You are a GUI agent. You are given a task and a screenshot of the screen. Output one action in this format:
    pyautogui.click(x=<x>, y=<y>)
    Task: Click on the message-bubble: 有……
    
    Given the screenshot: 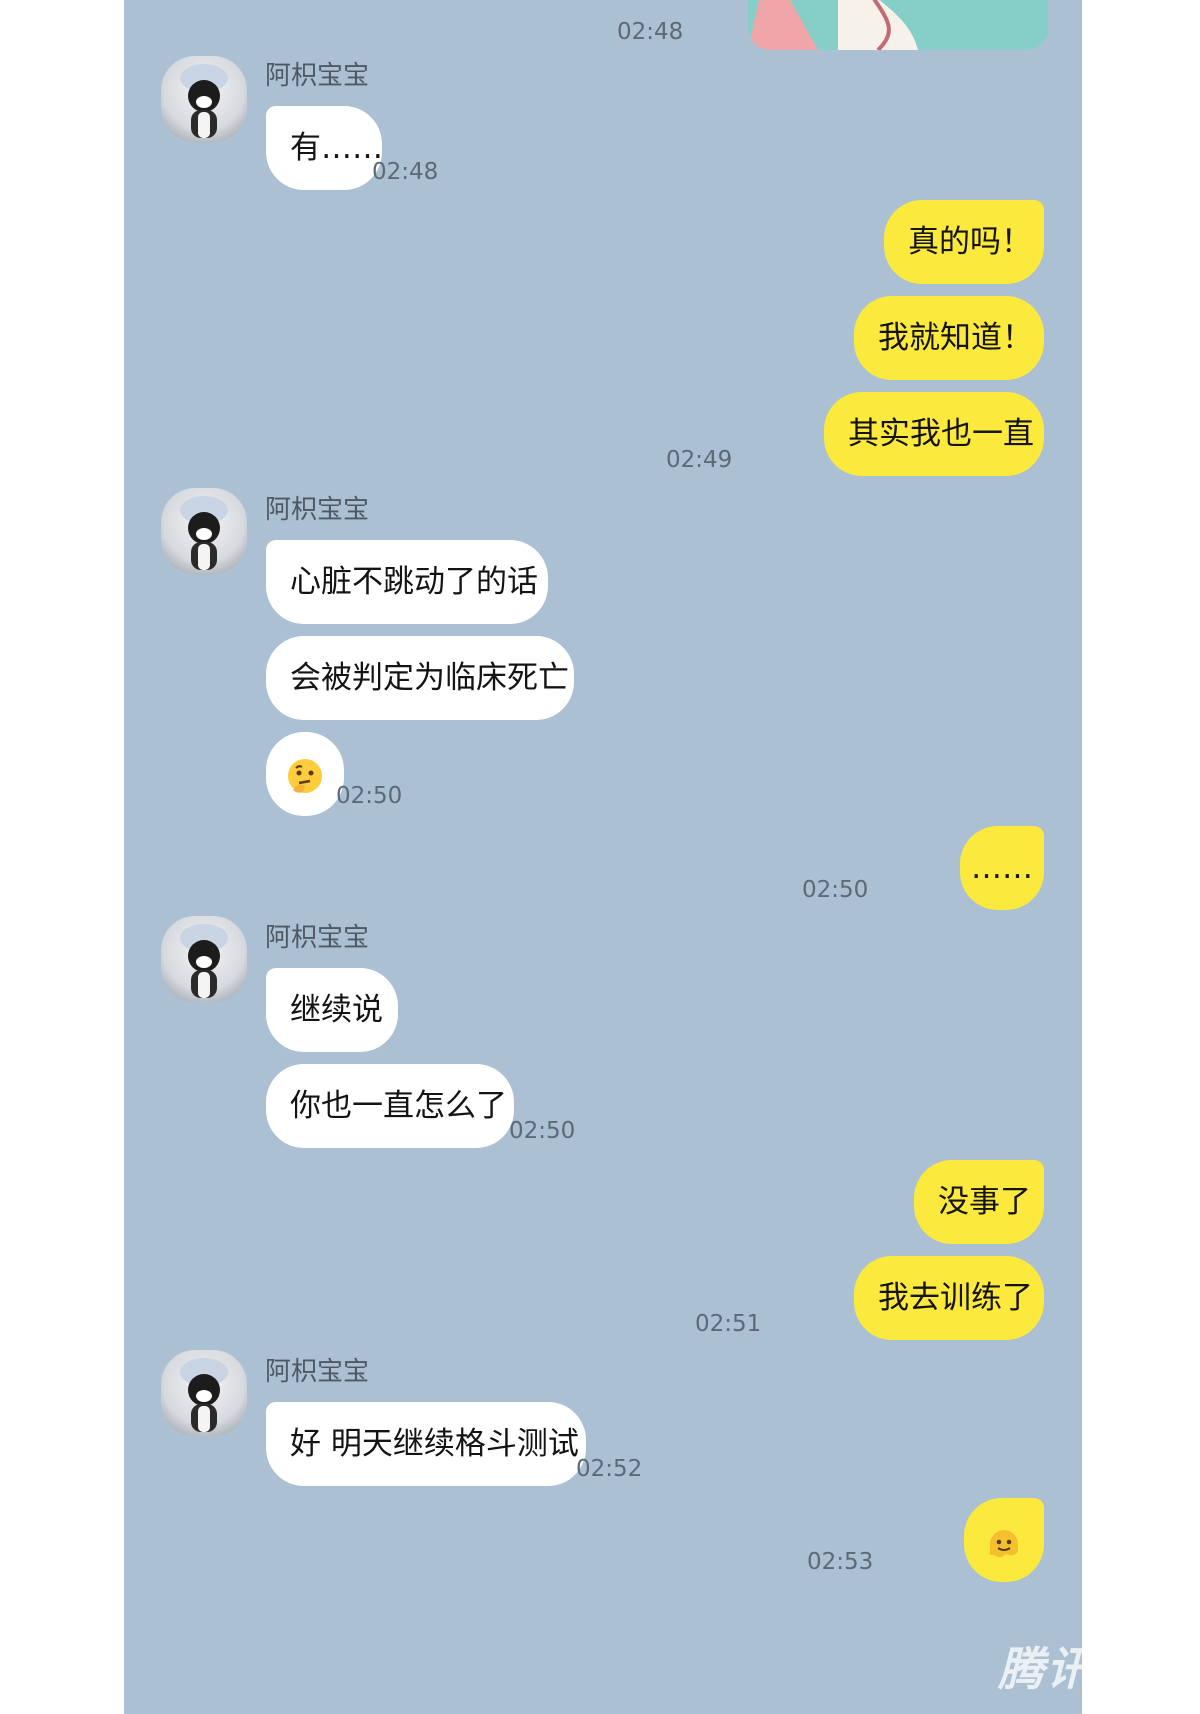 What is the action you would take?
    pyautogui.click(x=324, y=148)
    